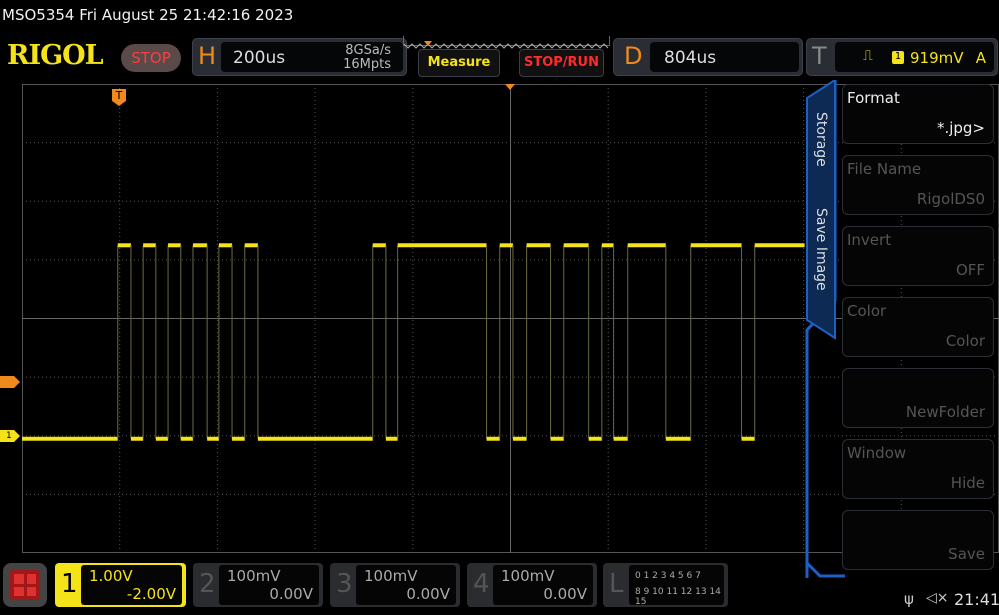 This screenshot has height=615, width=999. Describe the element at coordinates (918, 256) in the screenshot. I see `menu-item-invert: Invert OFF` at that location.